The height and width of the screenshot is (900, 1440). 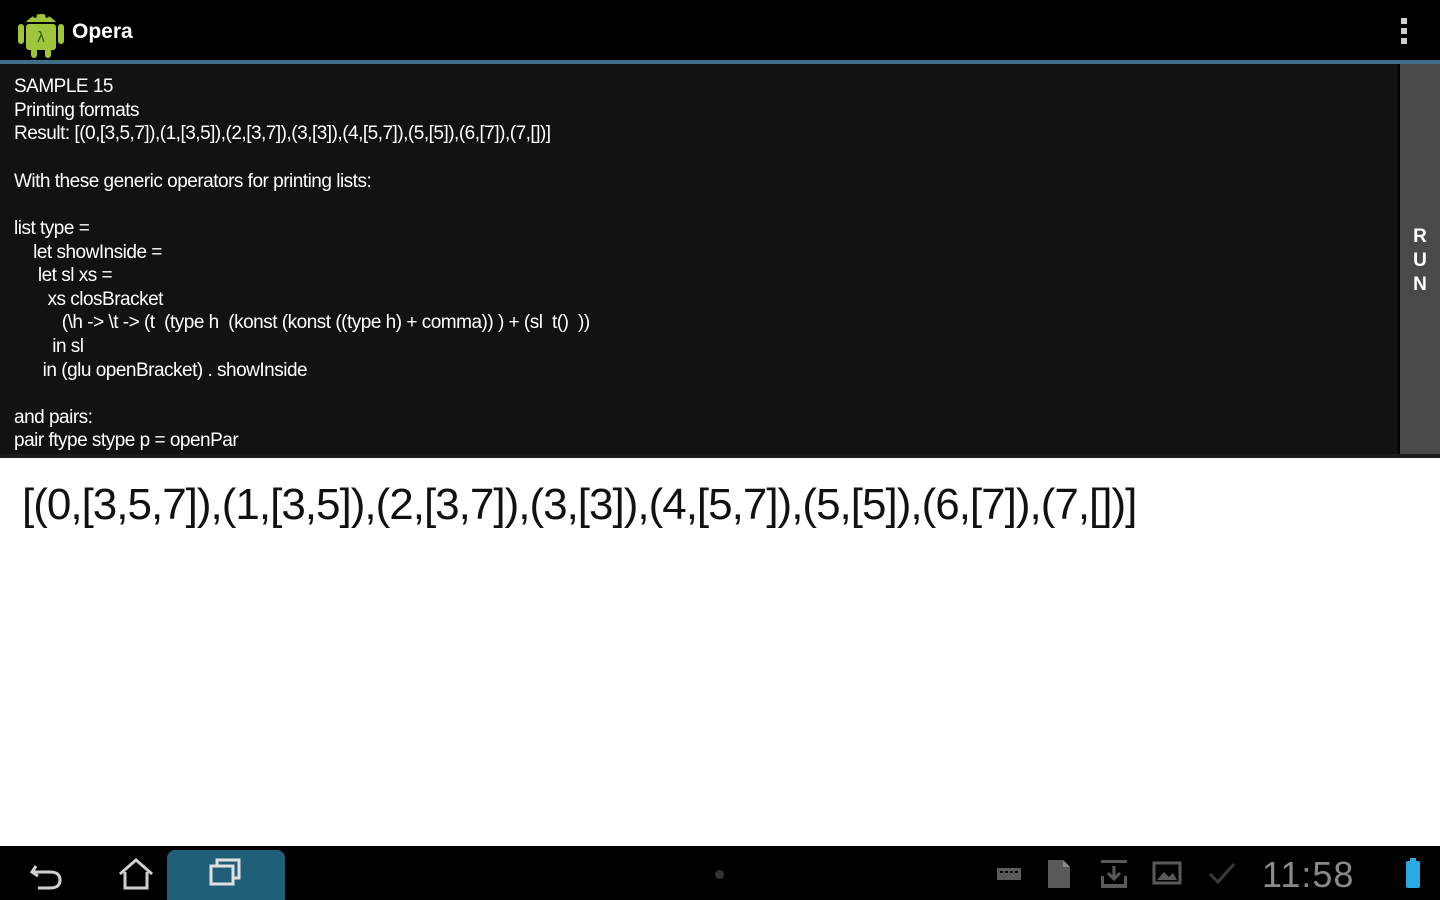 I want to click on file-icon, so click(x=1059, y=874).